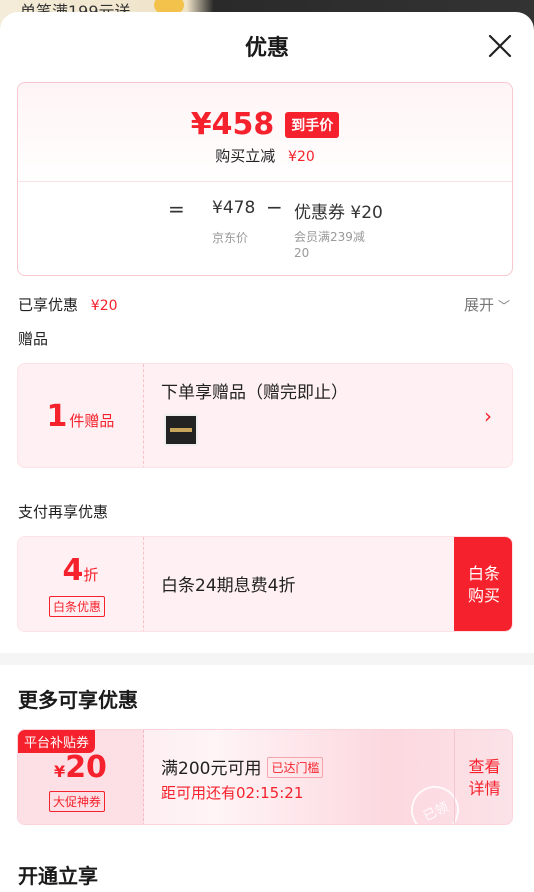 Image resolution: width=534 pixels, height=892 pixels. I want to click on baitiao-discount-panel: 4折 白条优惠, so click(81, 584).